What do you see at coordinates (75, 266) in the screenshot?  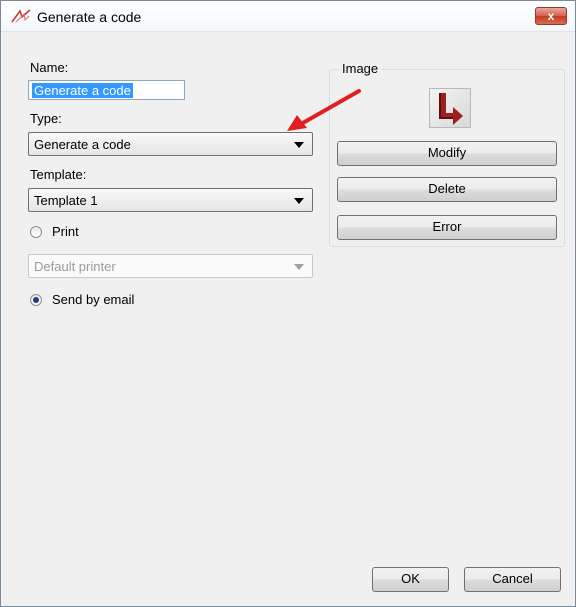 I see `printer-dropdown-value: Default printer` at bounding box center [75, 266].